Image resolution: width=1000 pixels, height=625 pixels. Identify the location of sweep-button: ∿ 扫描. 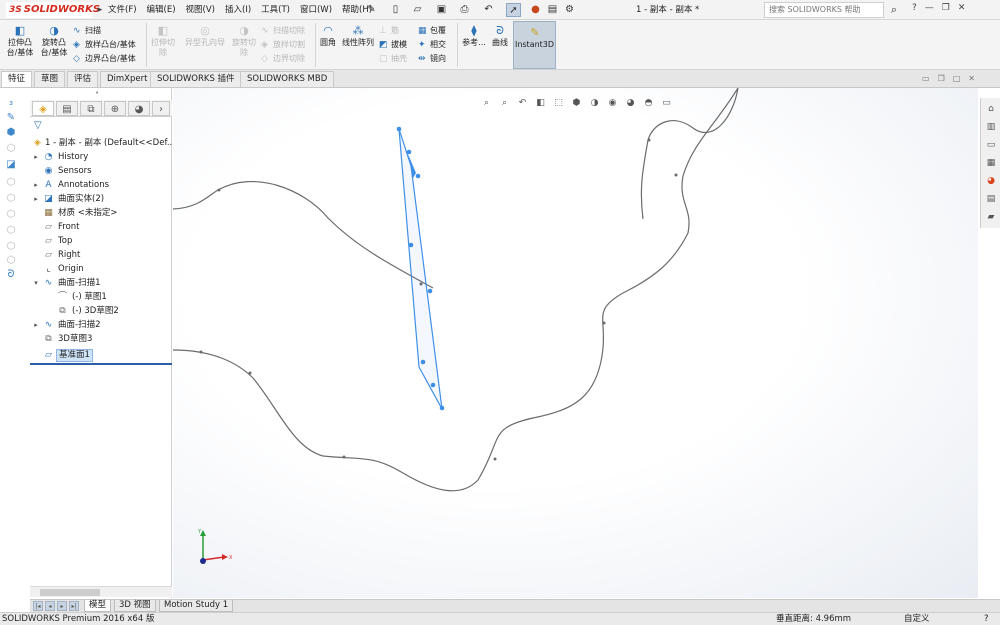
(87, 31).